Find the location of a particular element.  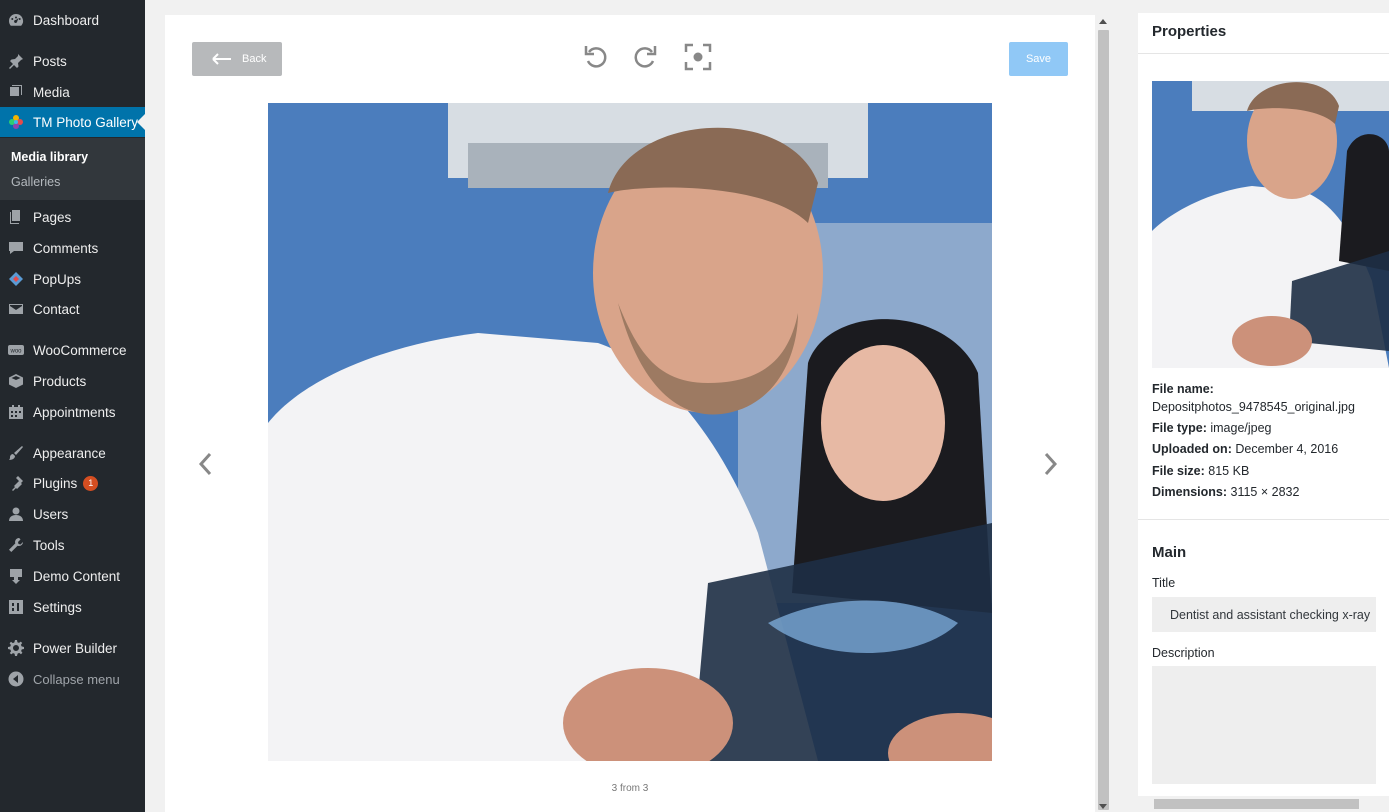

sidebar-item-tools: Tools is located at coordinates (72, 545).